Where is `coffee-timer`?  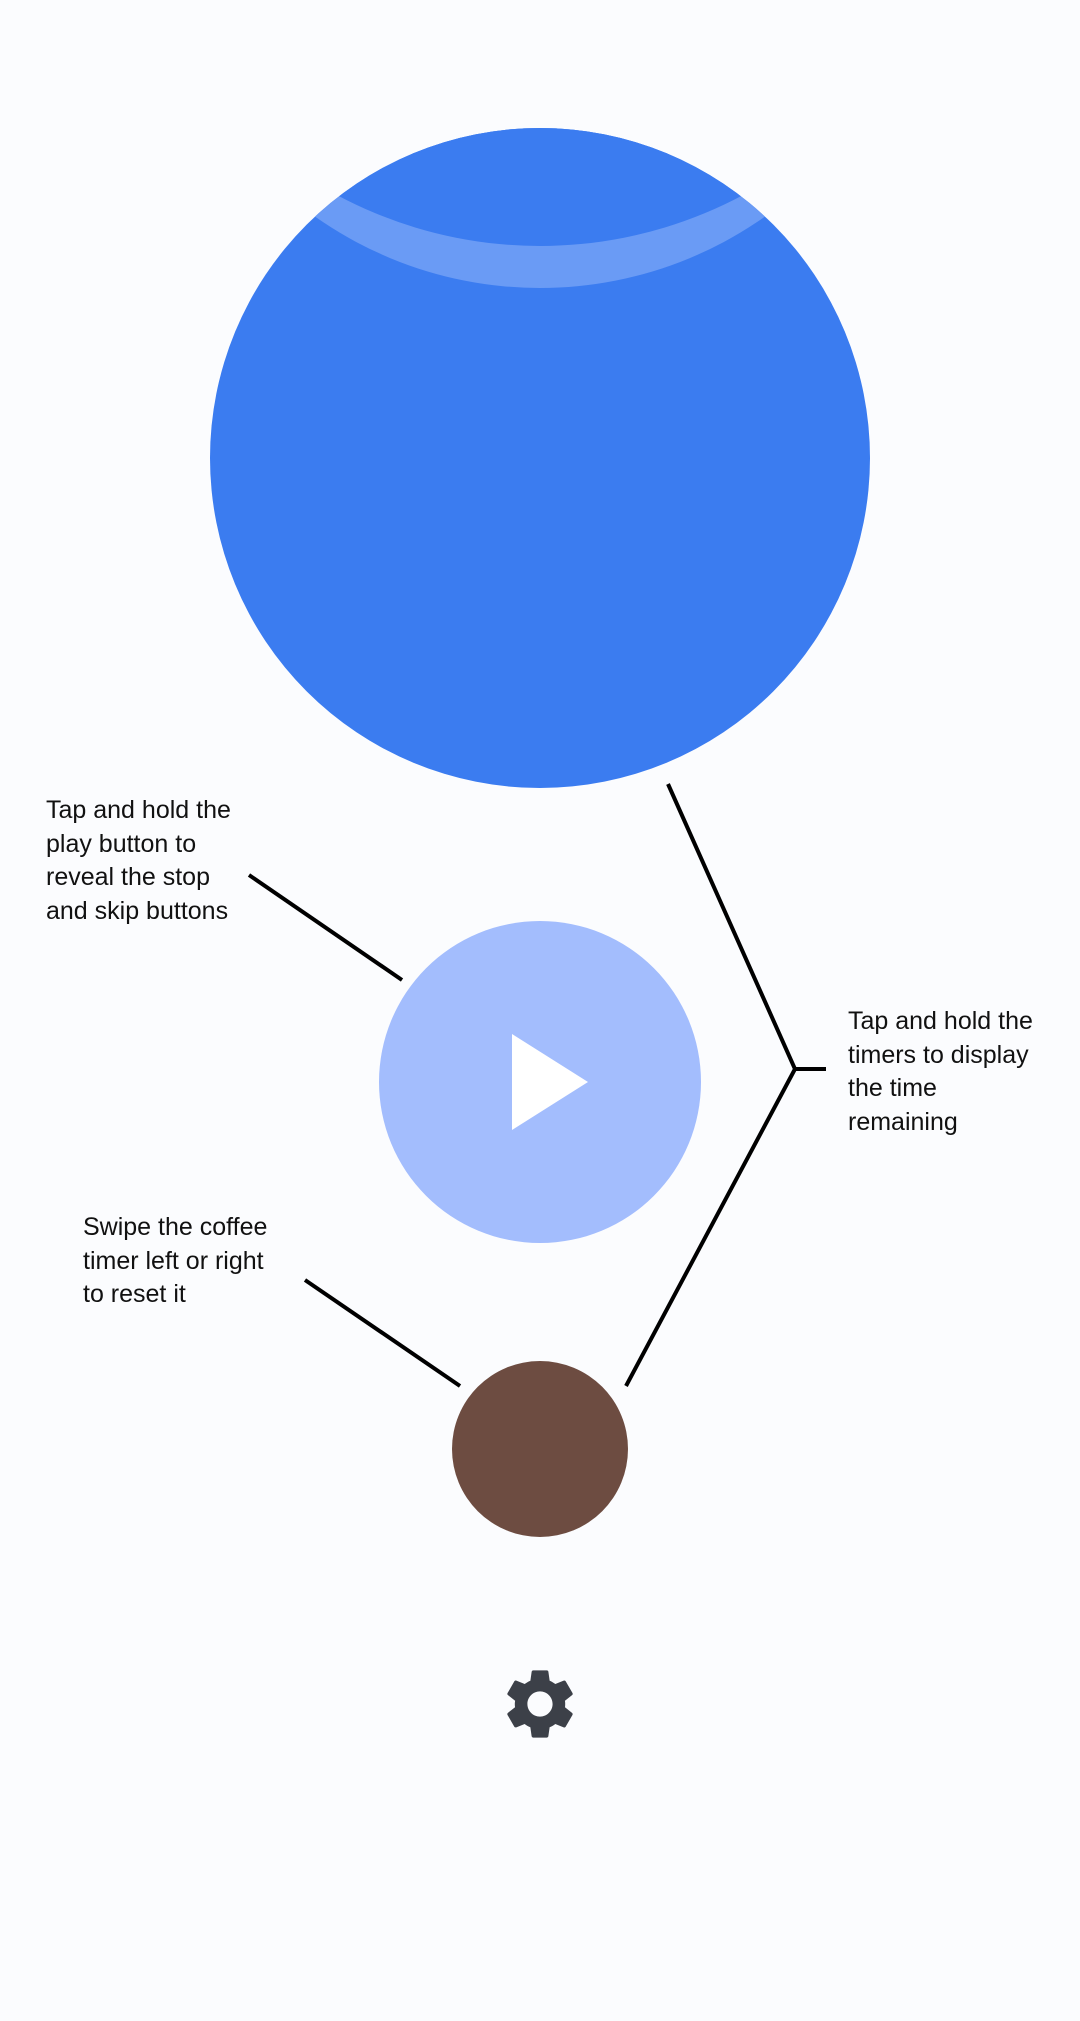
coffee-timer is located at coordinates (540, 1449).